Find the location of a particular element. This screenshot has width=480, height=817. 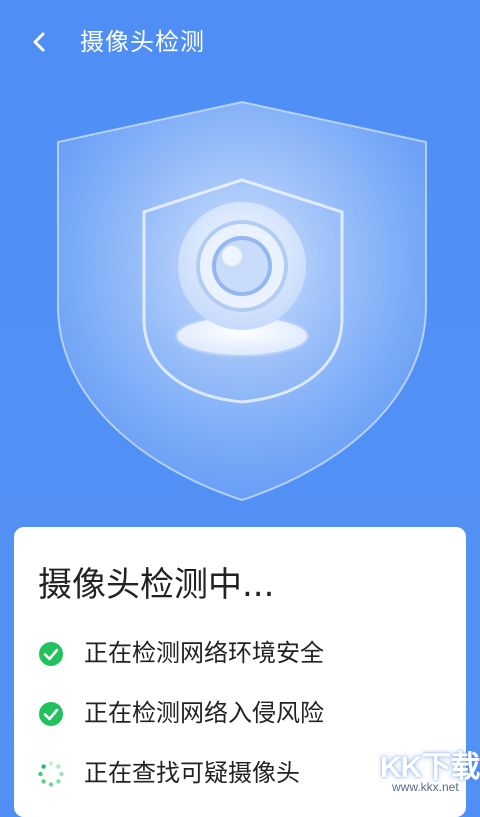

watermark-url: www.kkx.net is located at coordinates (425, 787).